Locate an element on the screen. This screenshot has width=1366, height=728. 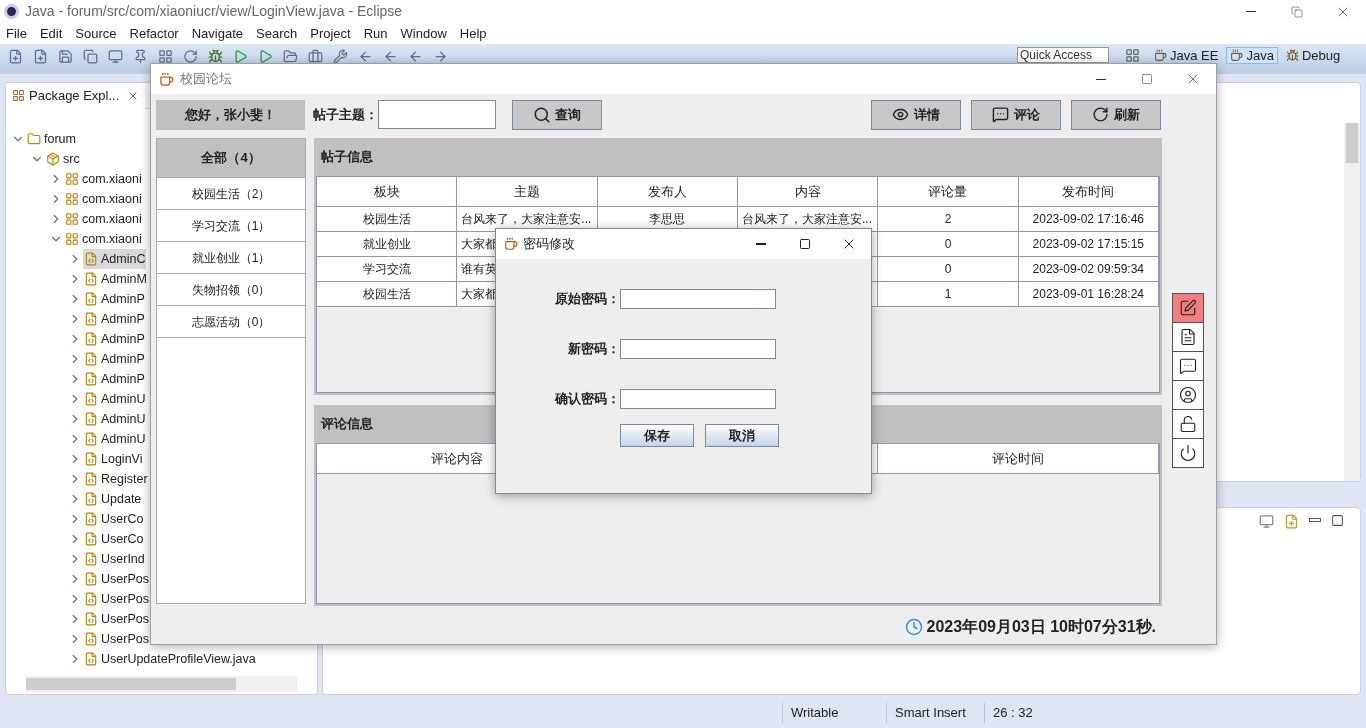
tree-item: Update is located at coordinates (113, 499).